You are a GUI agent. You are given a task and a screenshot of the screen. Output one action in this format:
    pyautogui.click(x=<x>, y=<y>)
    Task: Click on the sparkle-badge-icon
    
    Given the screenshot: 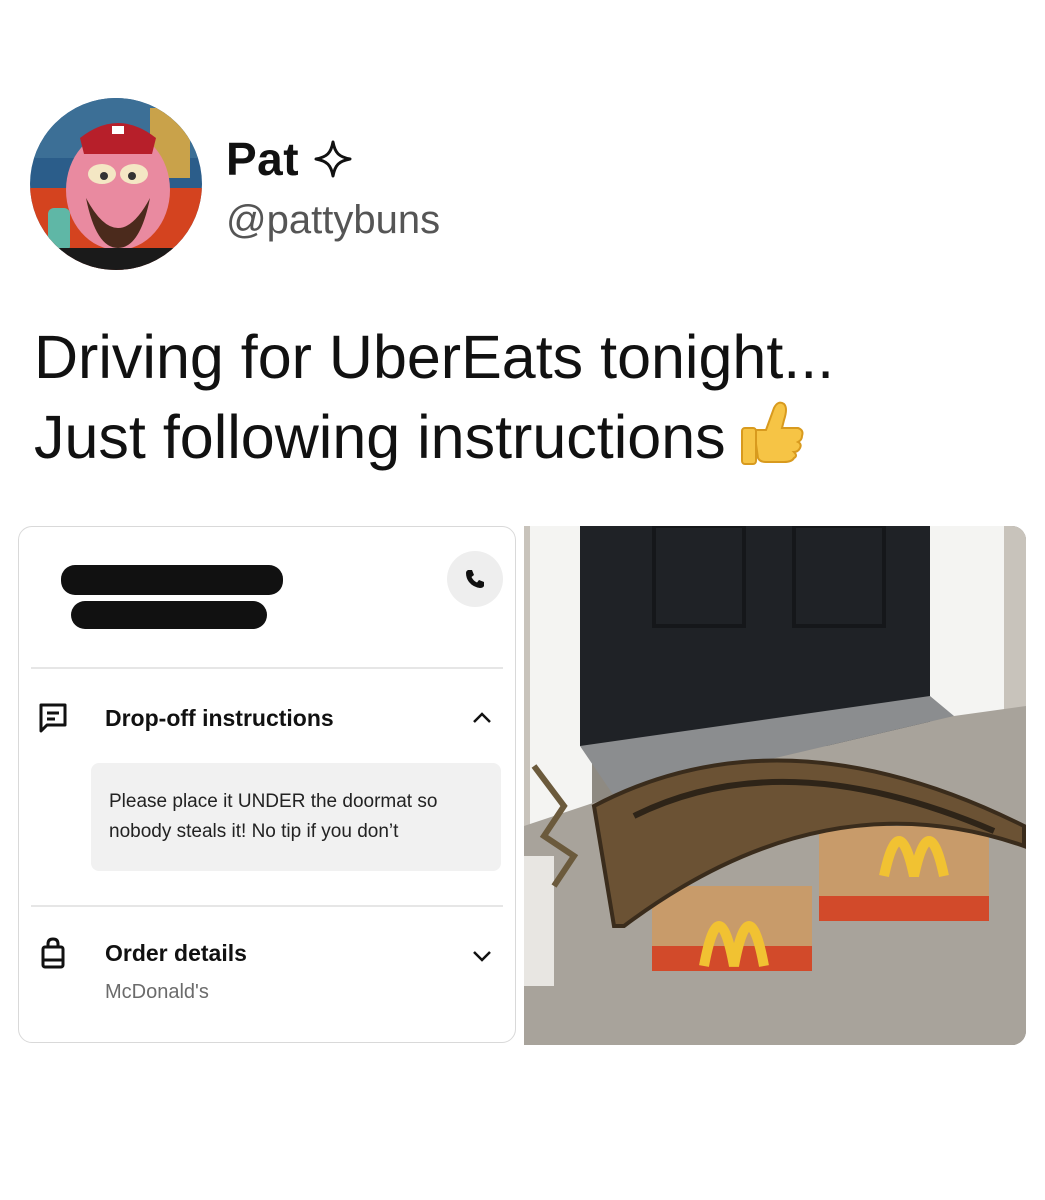 What is the action you would take?
    pyautogui.click(x=333, y=159)
    